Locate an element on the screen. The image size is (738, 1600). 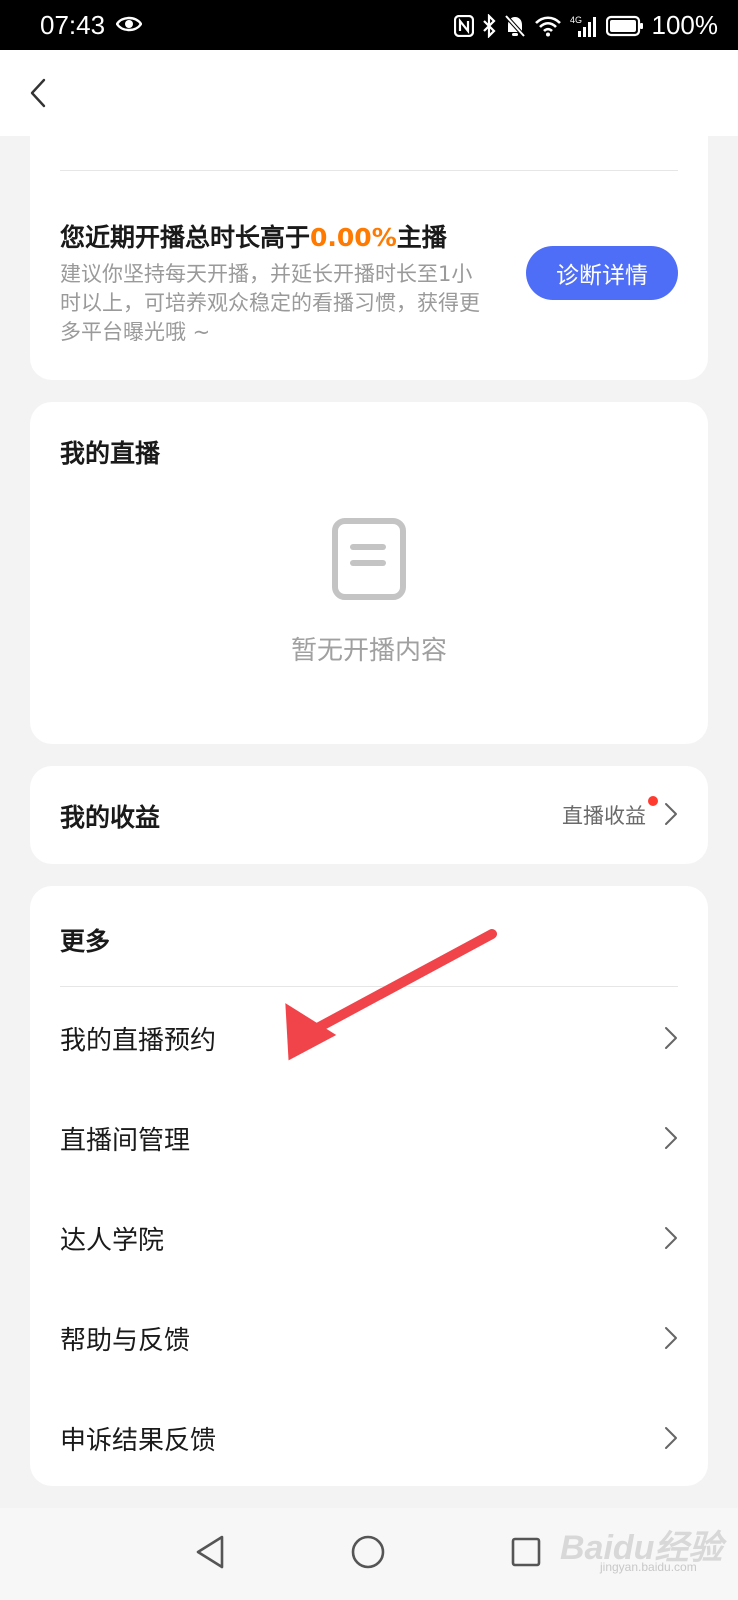
menu-item-live-room-management: 直播间管理 is located at coordinates (369, 1136).